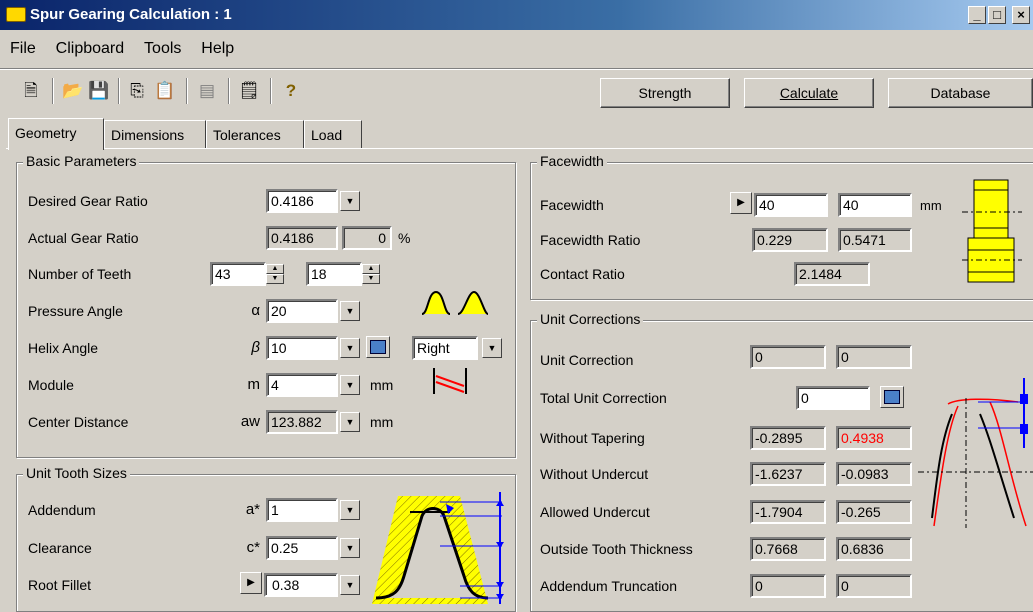 The width and height of the screenshot is (1033, 612). Describe the element at coordinates (350, 201) in the screenshot. I see `desired-gear-ratio-dropdown: ▼` at that location.